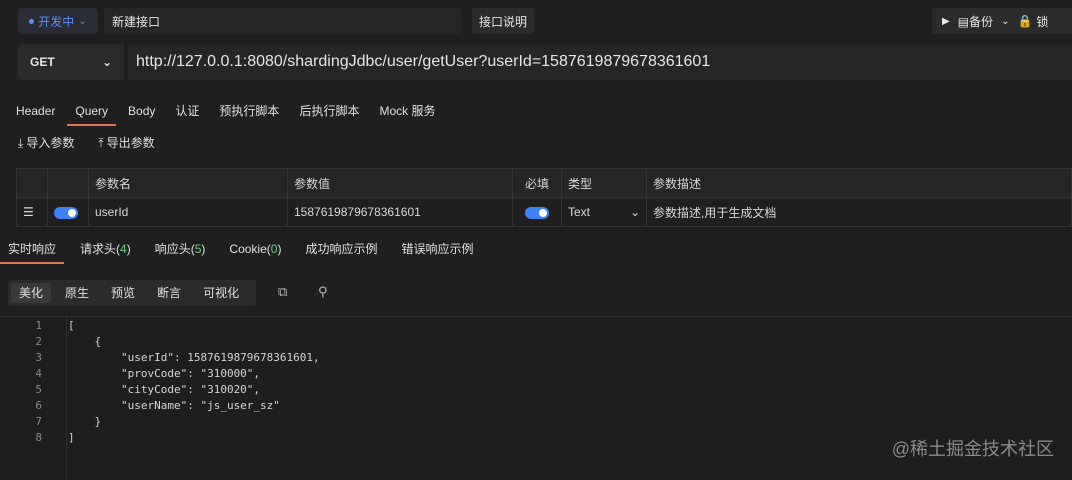 The width and height of the screenshot is (1072, 480). I want to click on status-dot-icon, so click(32, 21).